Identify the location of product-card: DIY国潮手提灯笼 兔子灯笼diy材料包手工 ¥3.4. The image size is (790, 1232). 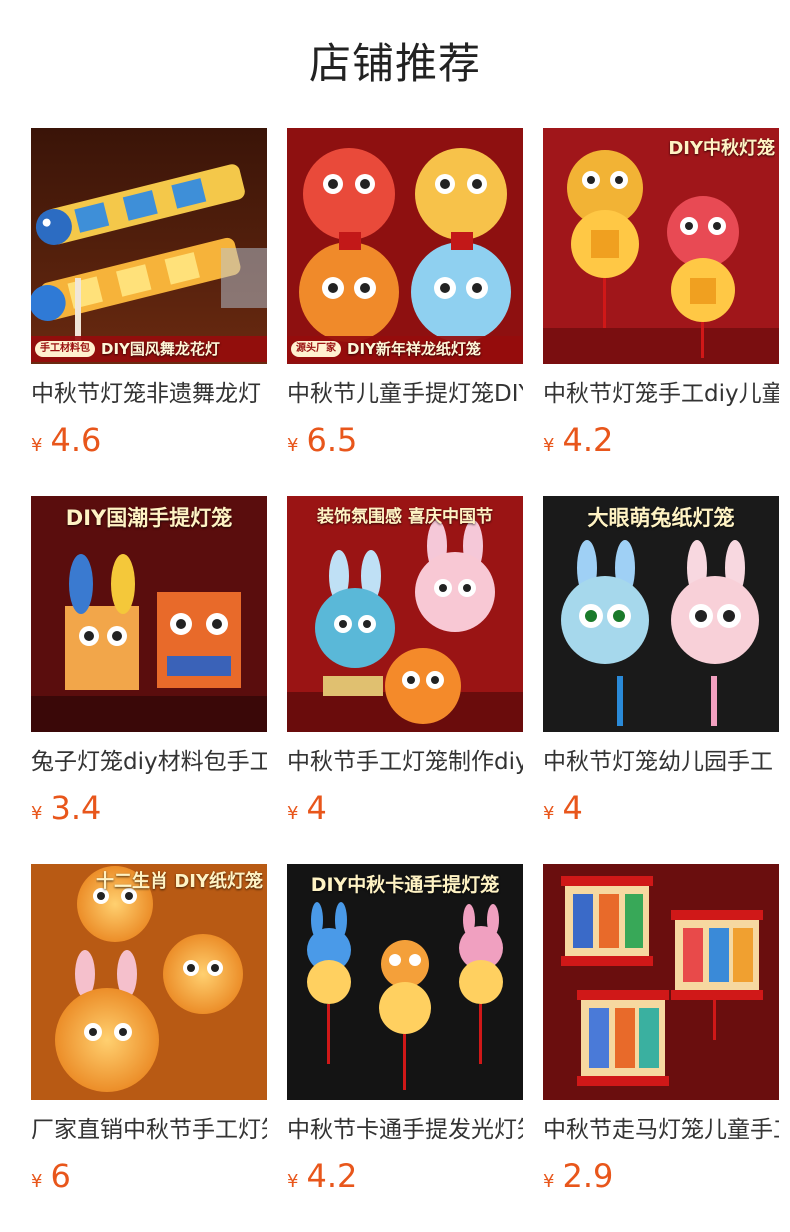
(149, 680).